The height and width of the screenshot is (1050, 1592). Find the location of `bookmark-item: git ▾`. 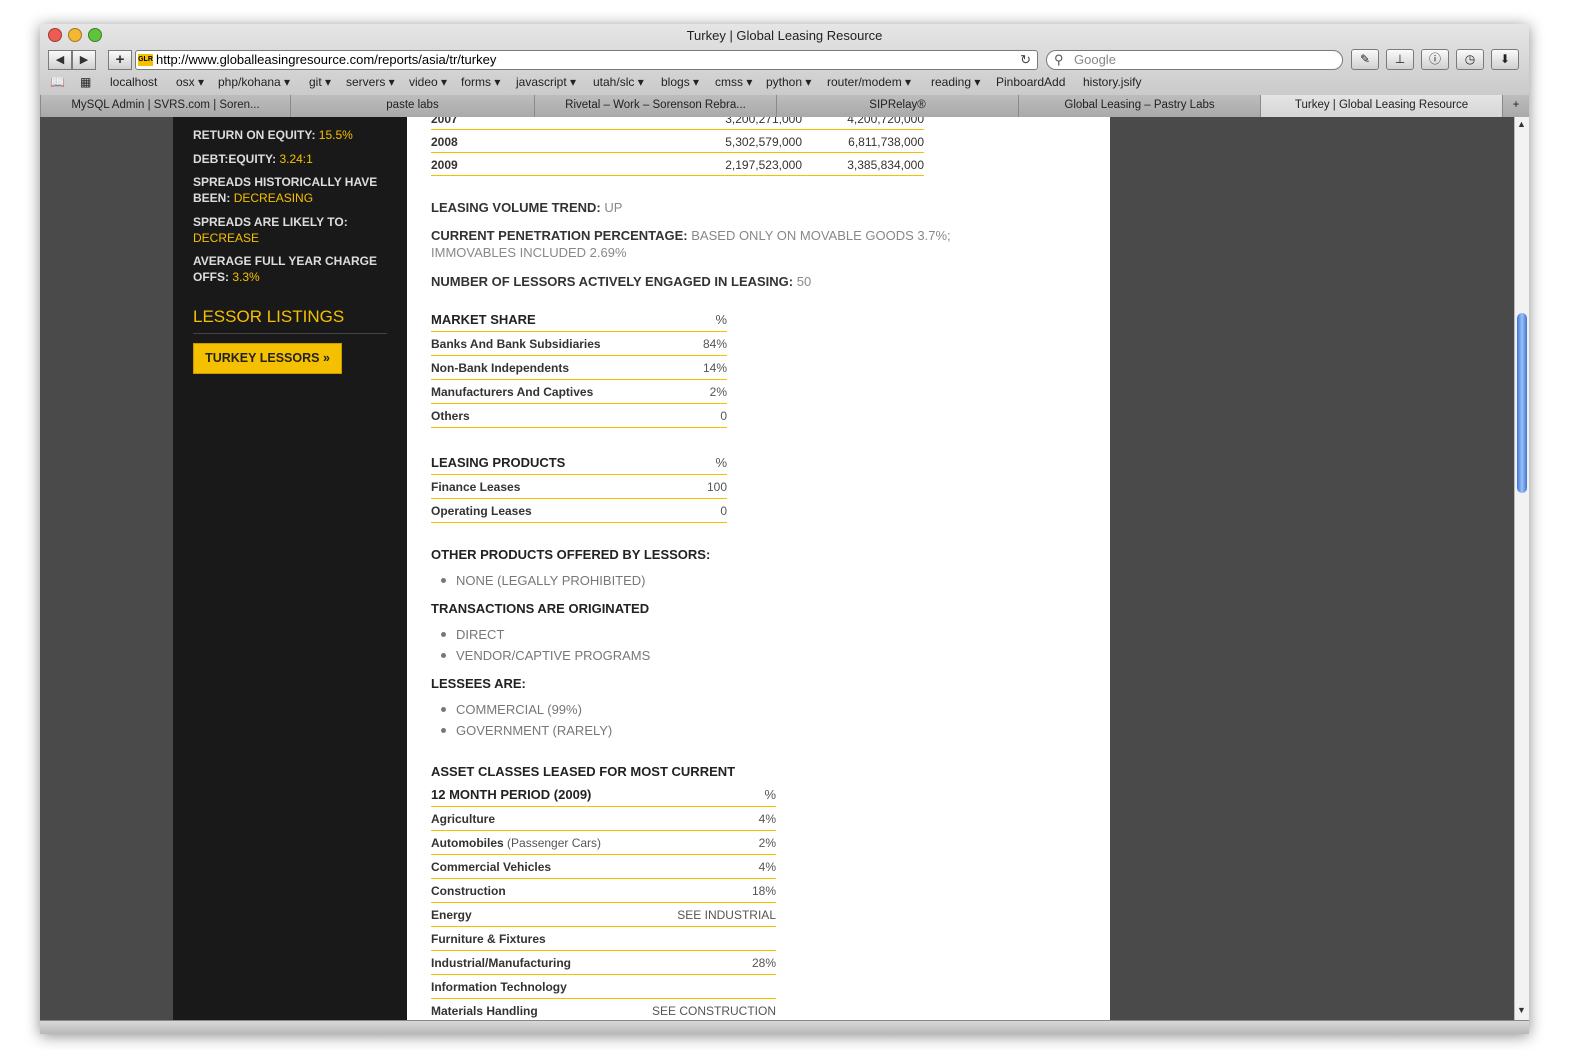

bookmark-item: git ▾ is located at coordinates (320, 82).